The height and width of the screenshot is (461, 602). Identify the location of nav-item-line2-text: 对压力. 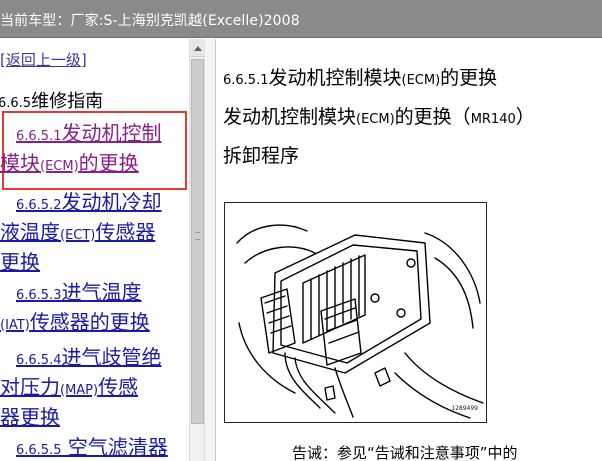
(30, 387).